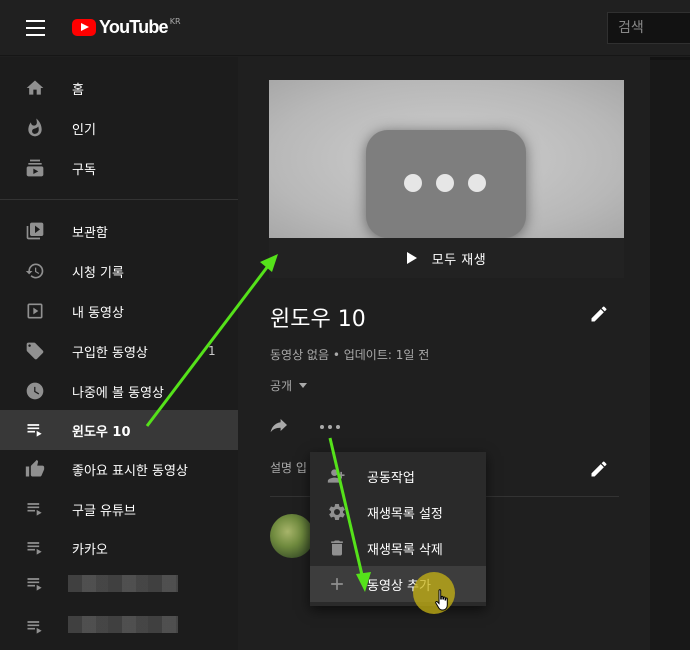 Image resolution: width=690 pixels, height=650 pixels. I want to click on plus-icon, so click(337, 584).